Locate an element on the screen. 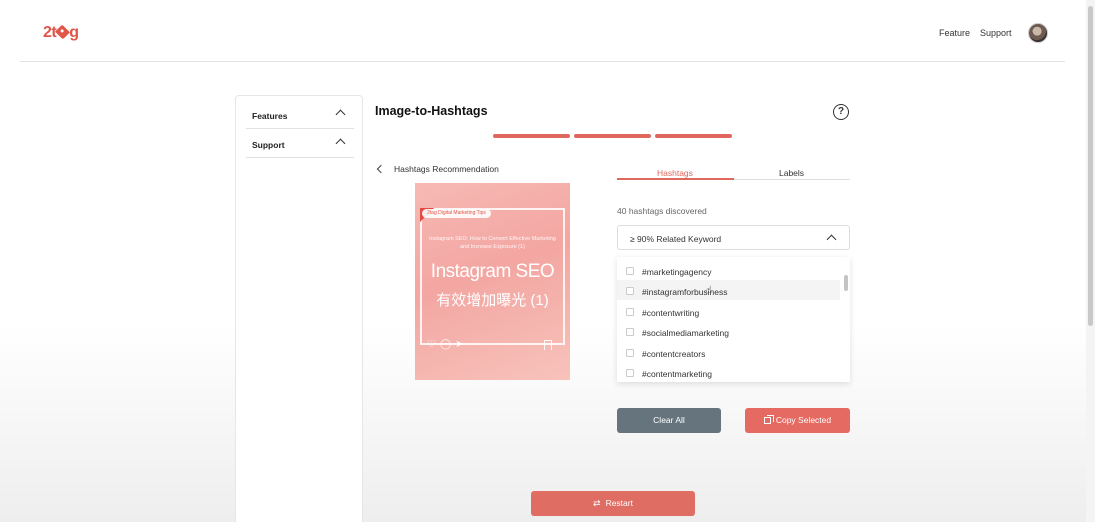 The image size is (1095, 522). hashtag-label: #socialmediamarketing is located at coordinates (685, 333).